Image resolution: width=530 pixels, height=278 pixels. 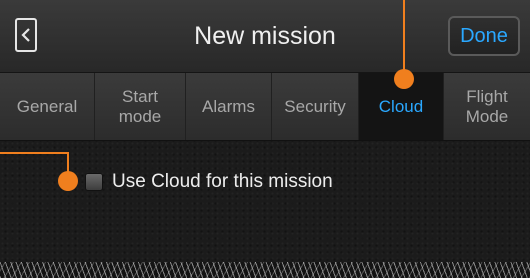 What do you see at coordinates (222, 181) in the screenshot?
I see `use-cloud-label: Use Cloud for this mission` at bounding box center [222, 181].